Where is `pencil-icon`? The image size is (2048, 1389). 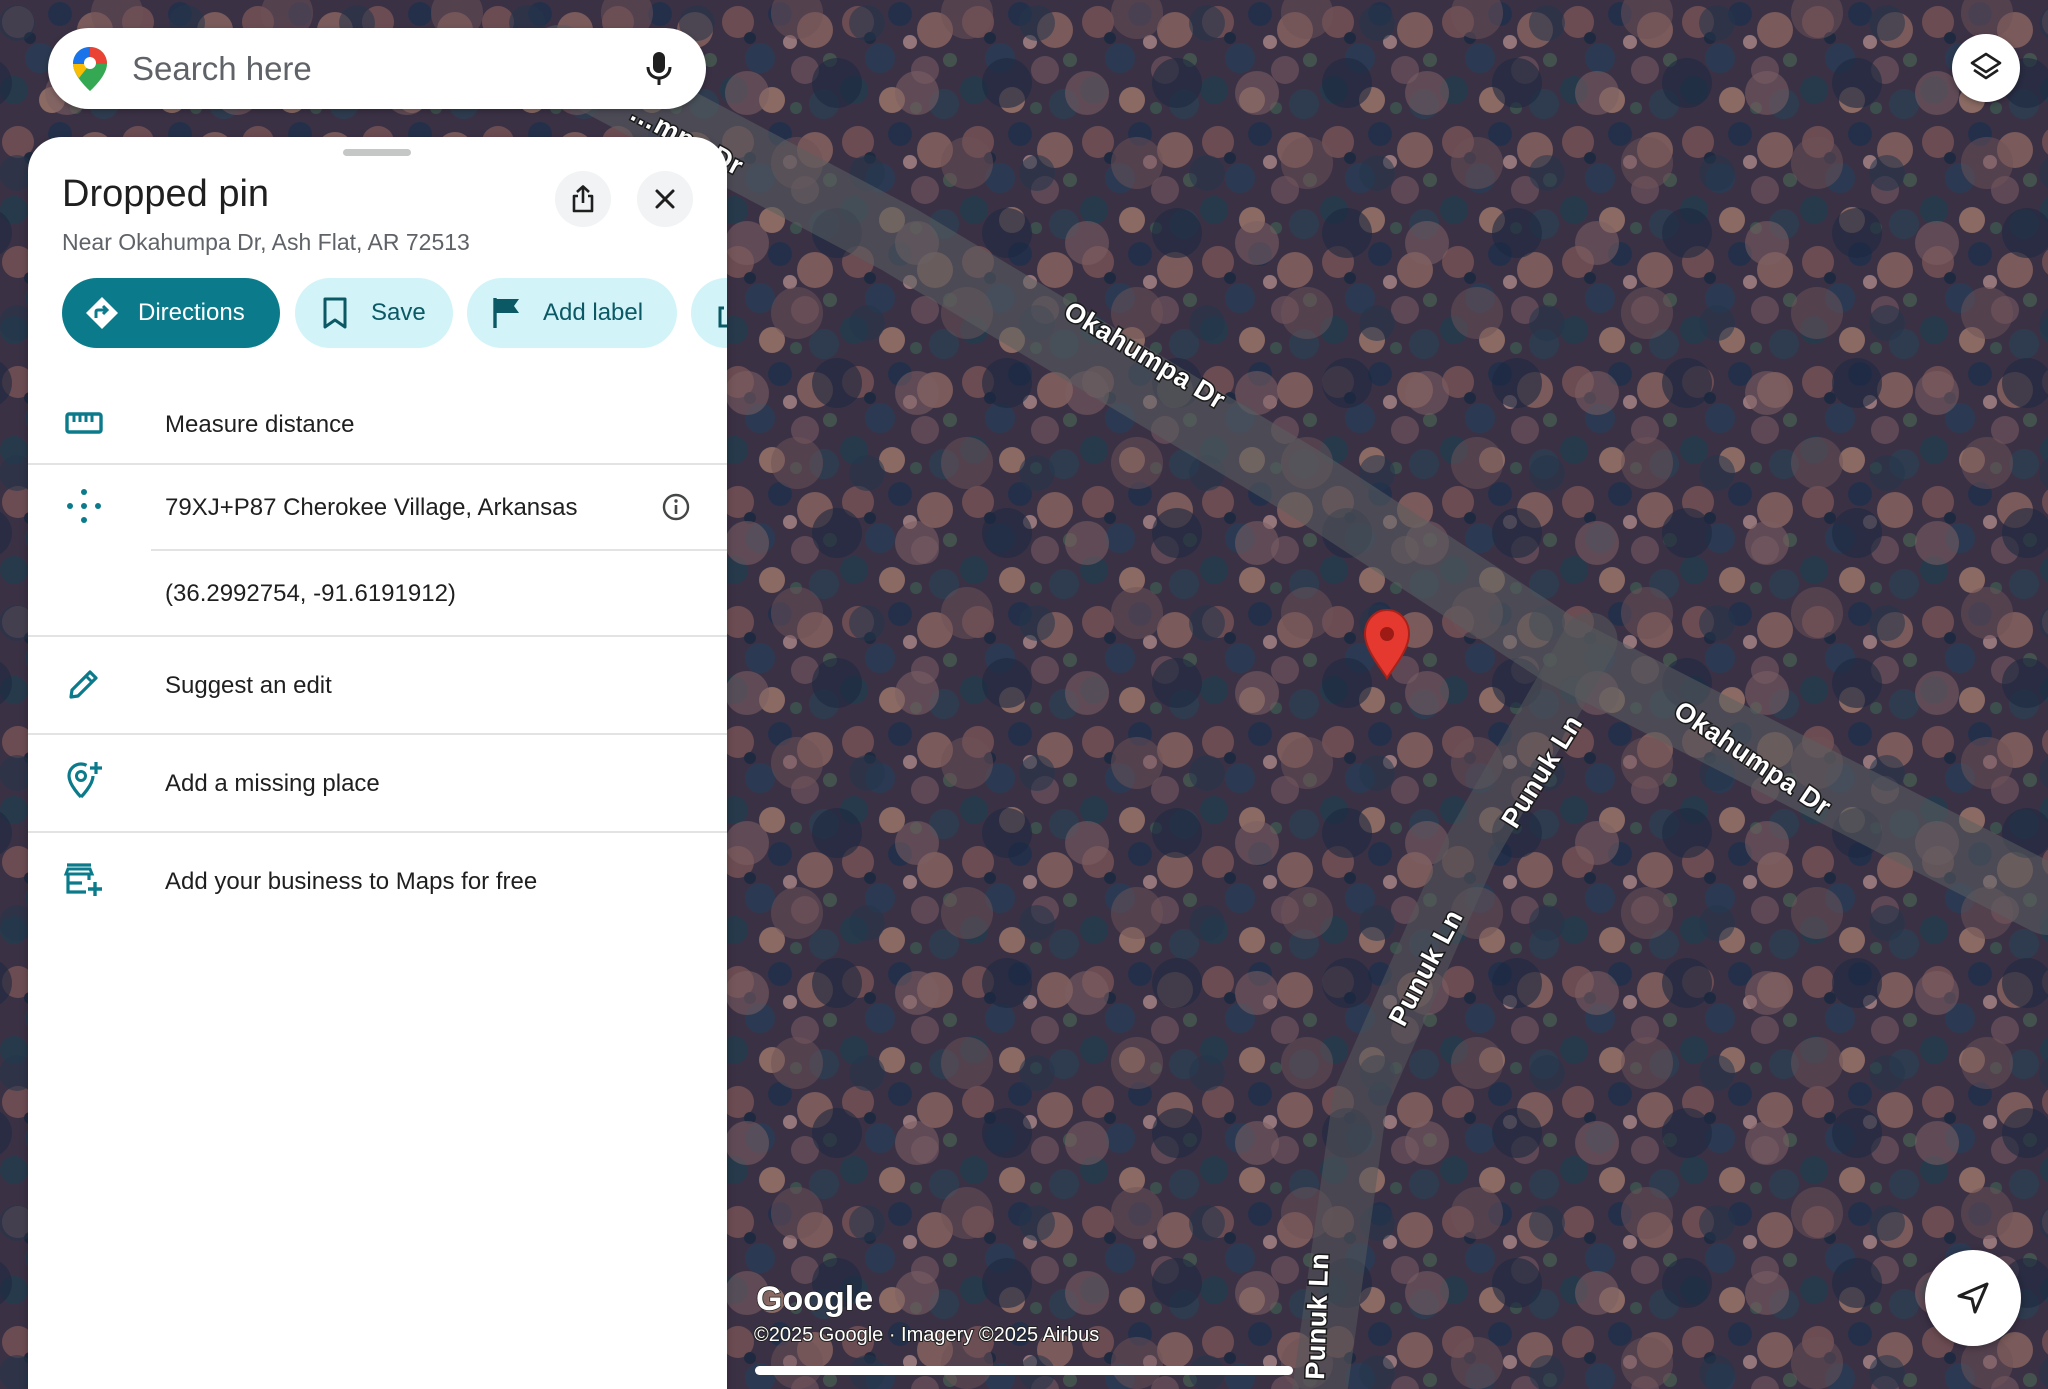
pencil-icon is located at coordinates (84, 684).